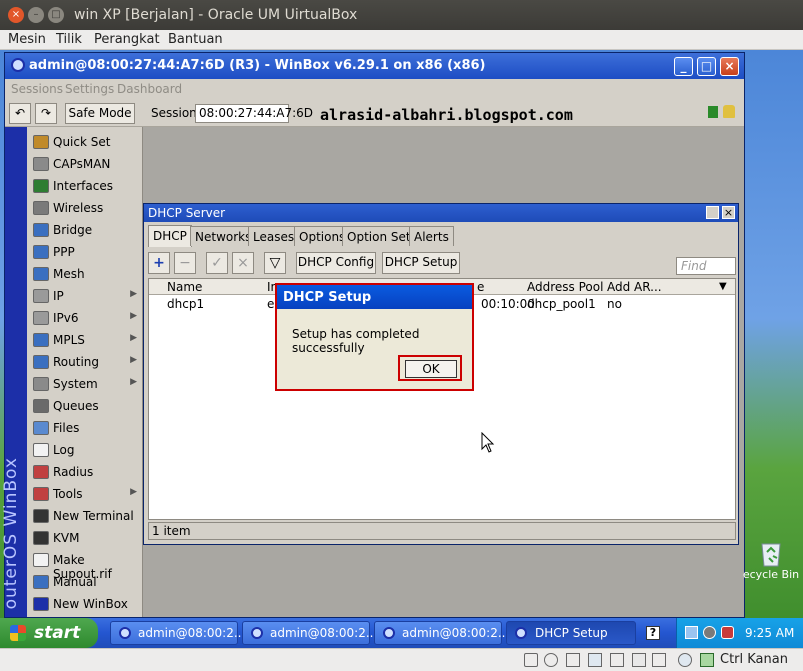 Image resolution: width=803 pixels, height=671 pixels. I want to click on filter-icon: ▽, so click(275, 263).